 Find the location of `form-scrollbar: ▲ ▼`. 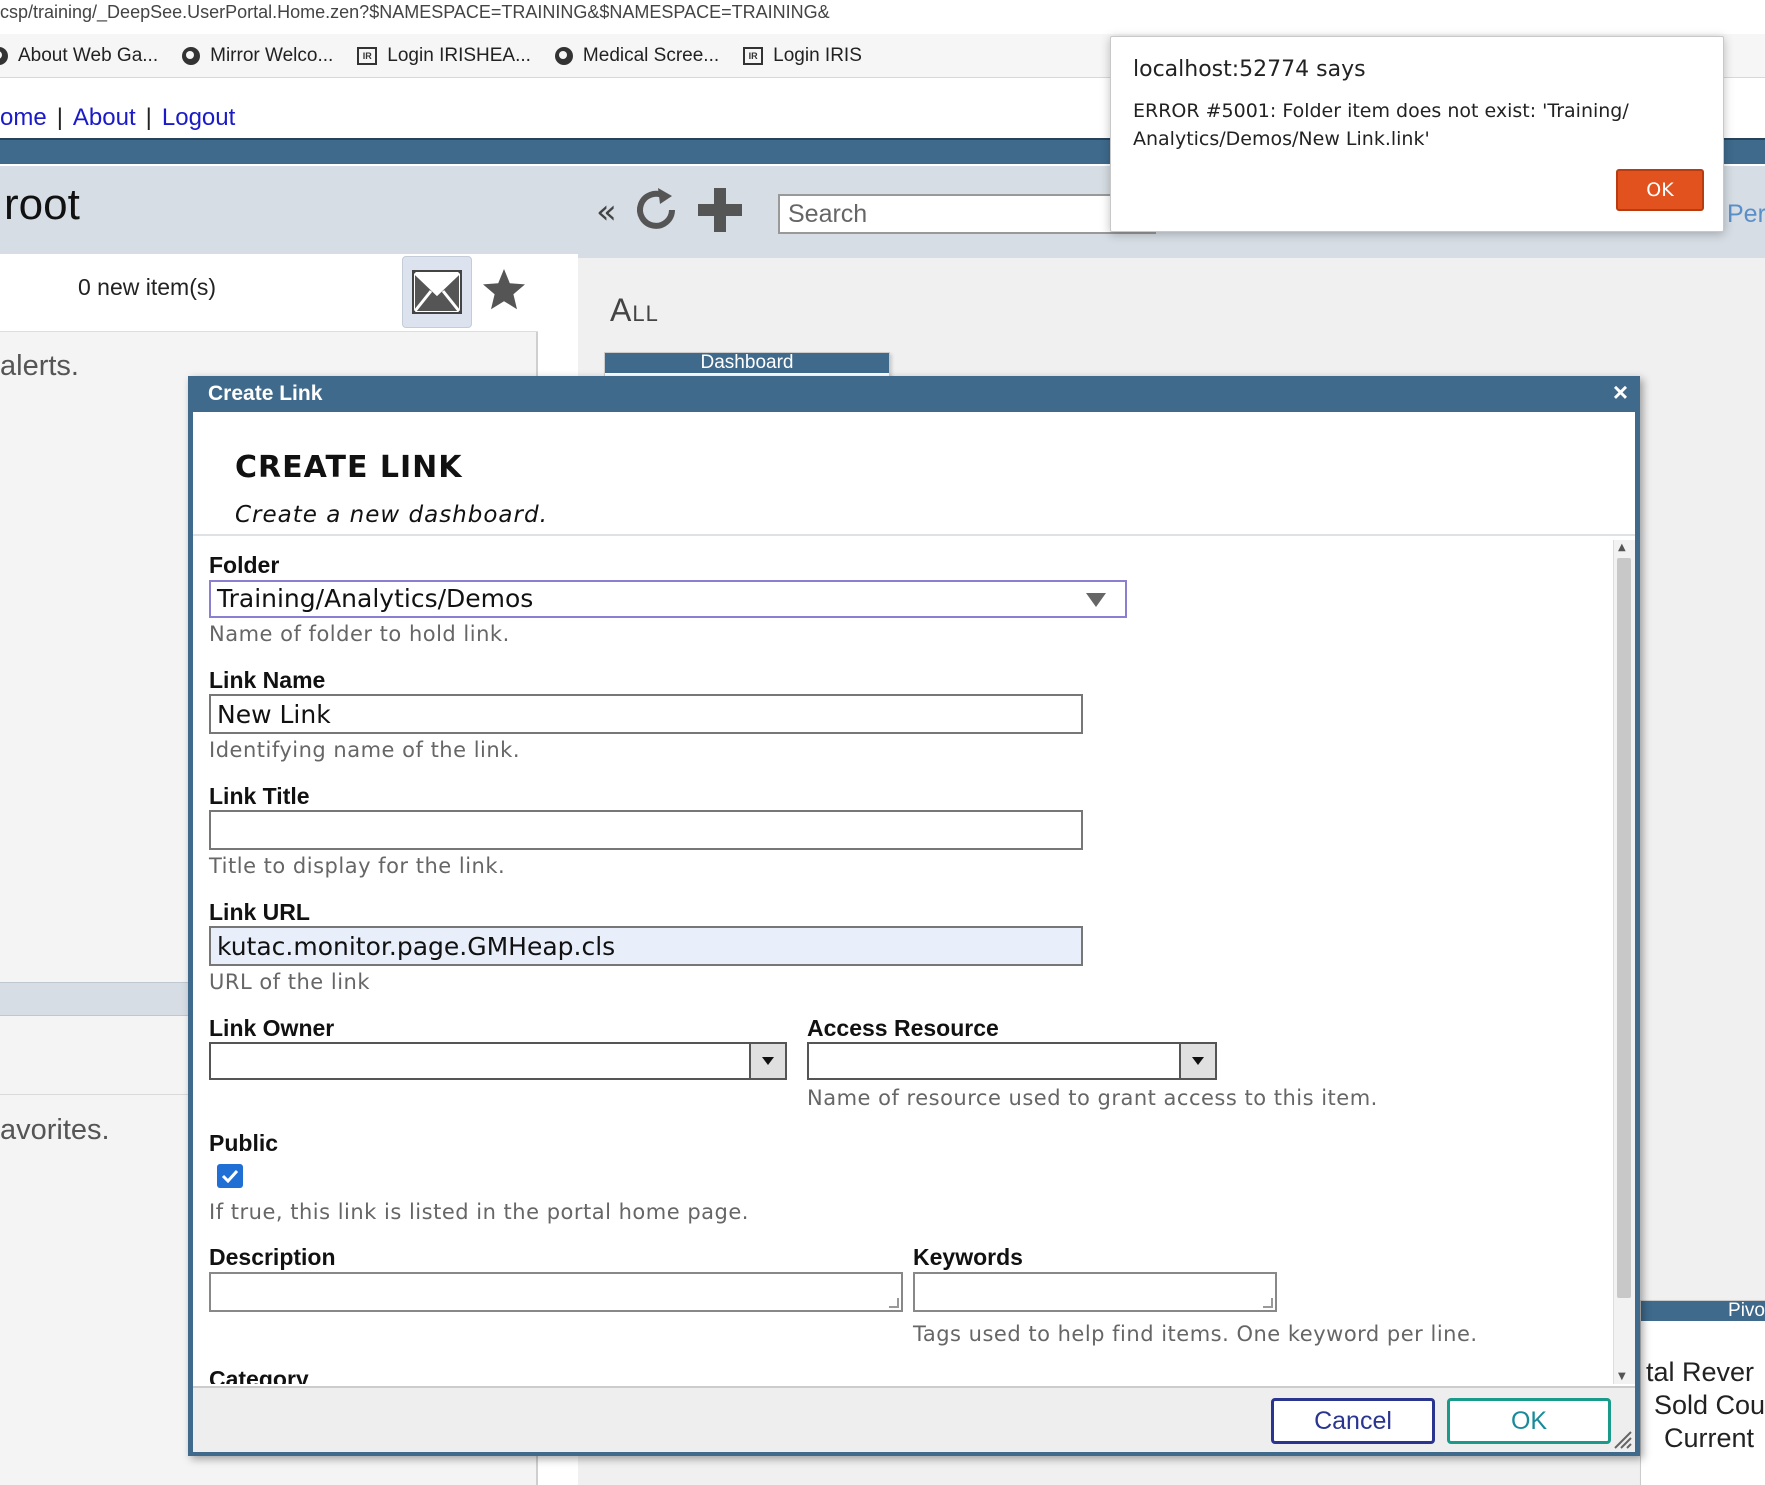

form-scrollbar: ▲ ▼ is located at coordinates (1624, 962).